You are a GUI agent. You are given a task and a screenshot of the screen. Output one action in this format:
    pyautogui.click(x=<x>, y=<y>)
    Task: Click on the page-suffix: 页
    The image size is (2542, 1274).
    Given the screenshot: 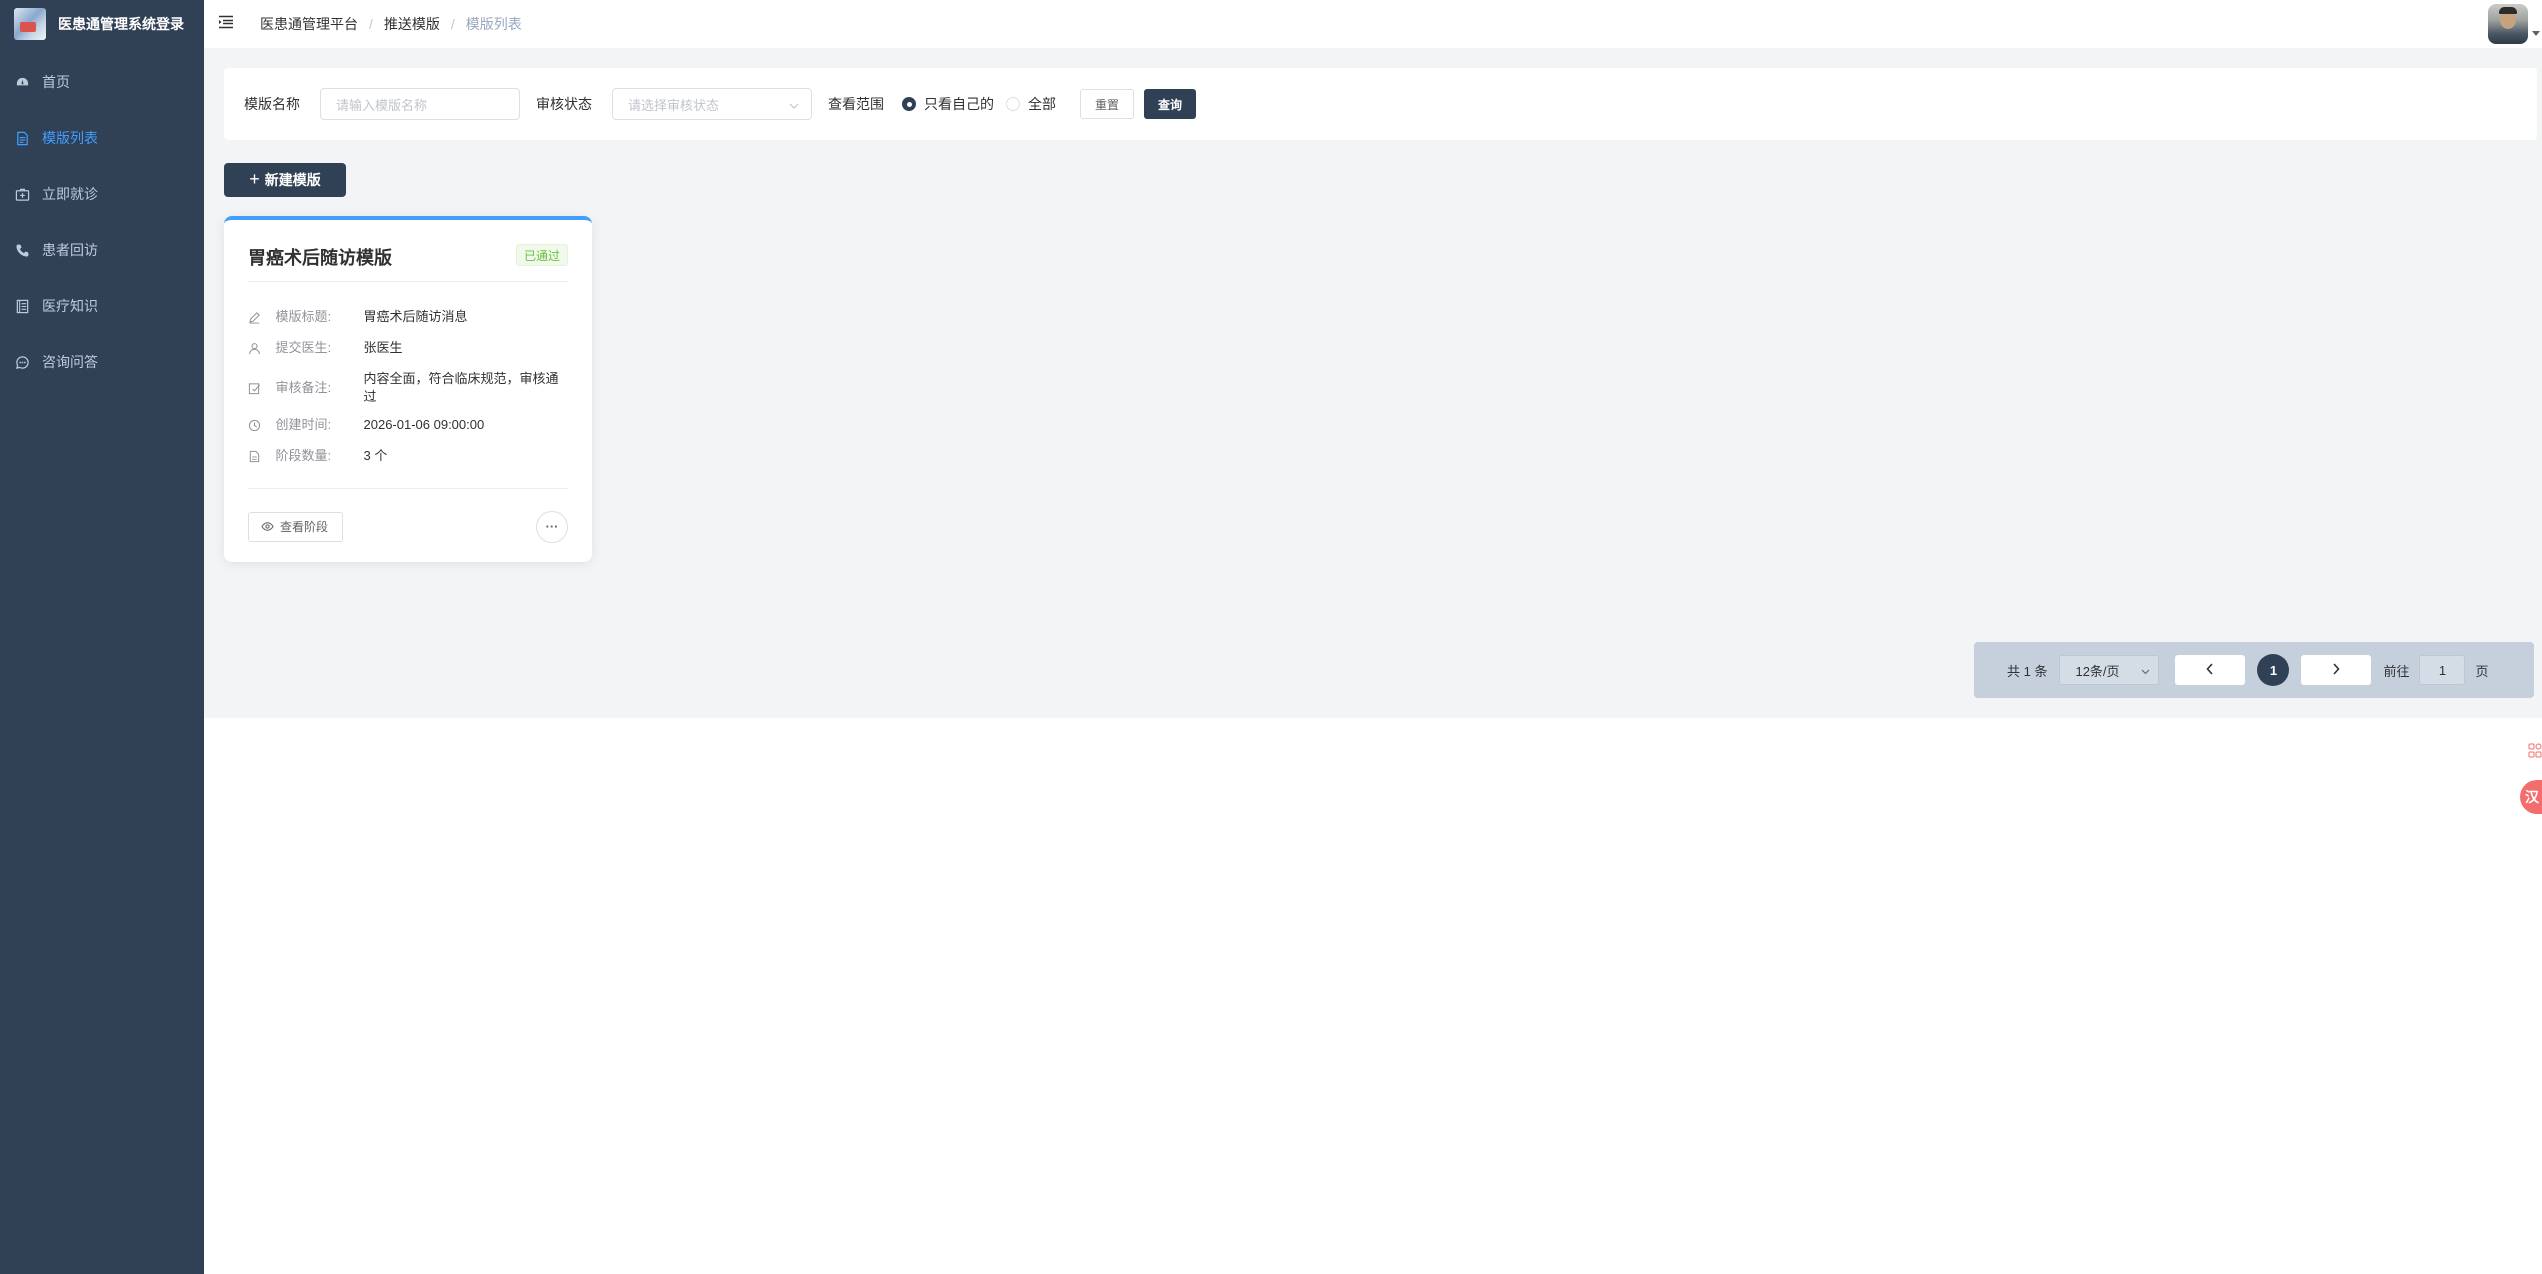 What is the action you would take?
    pyautogui.click(x=2482, y=671)
    